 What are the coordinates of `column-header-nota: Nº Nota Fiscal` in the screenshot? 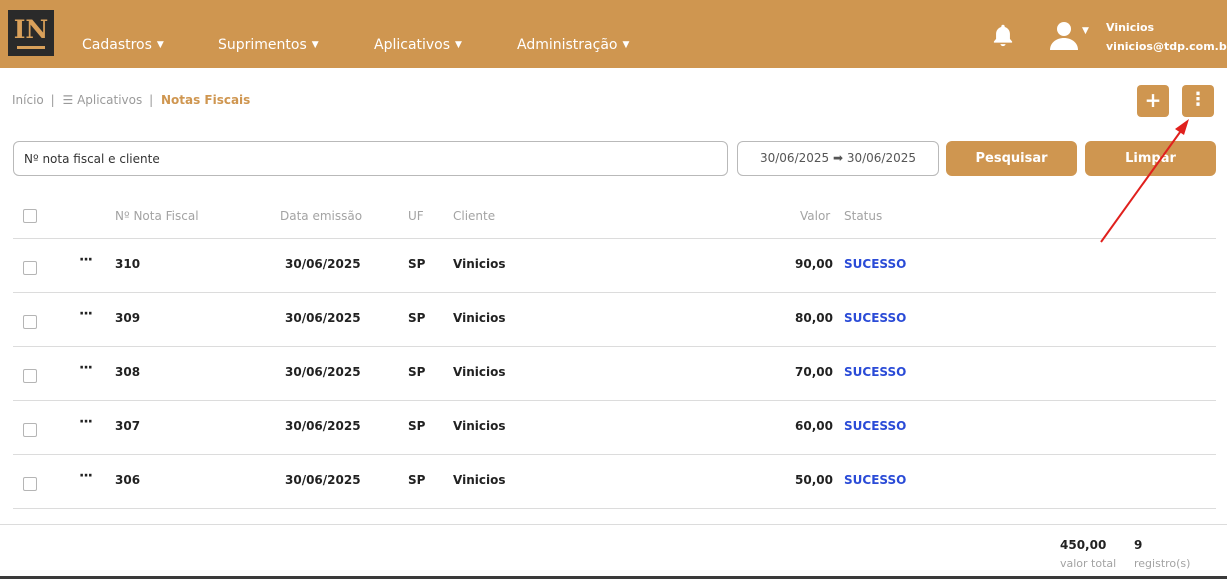 It's located at (157, 216).